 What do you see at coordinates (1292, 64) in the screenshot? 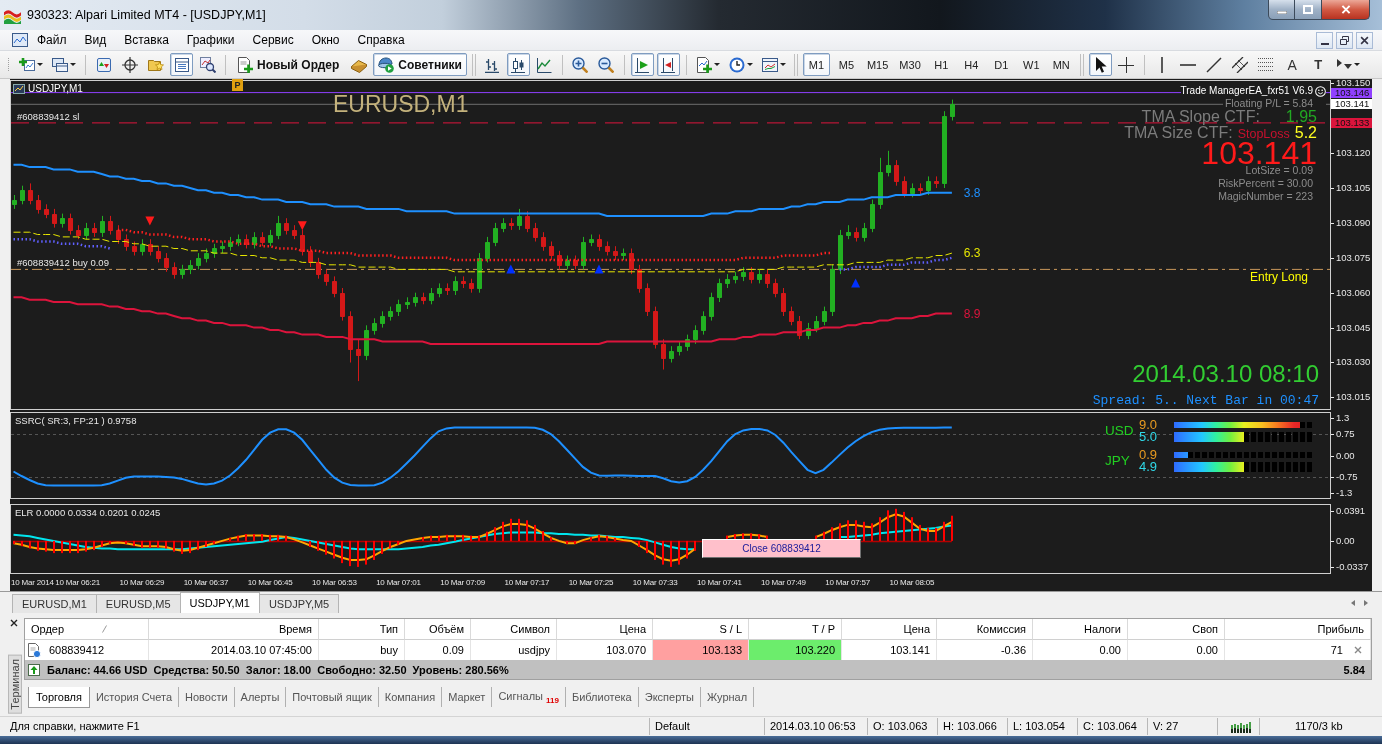
I see `text-tool-button: A` at bounding box center [1292, 64].